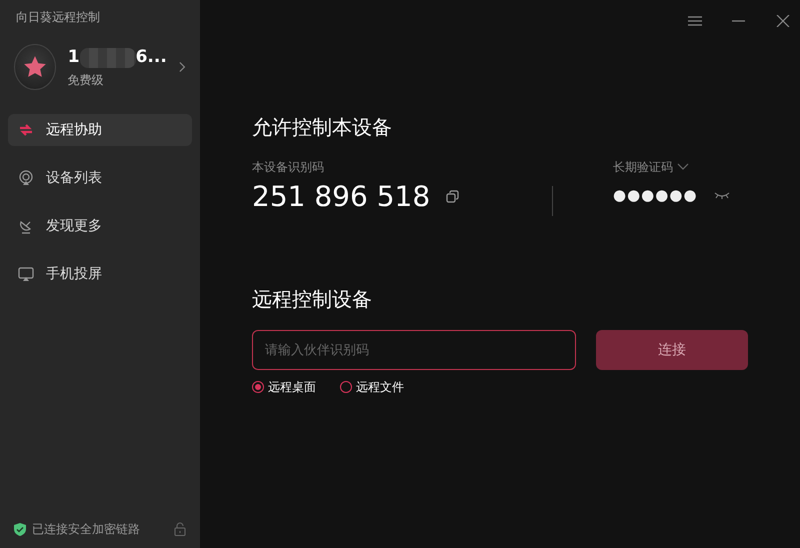 The image size is (800, 548). What do you see at coordinates (100, 226) in the screenshot?
I see `nav-item: 发现更多` at bounding box center [100, 226].